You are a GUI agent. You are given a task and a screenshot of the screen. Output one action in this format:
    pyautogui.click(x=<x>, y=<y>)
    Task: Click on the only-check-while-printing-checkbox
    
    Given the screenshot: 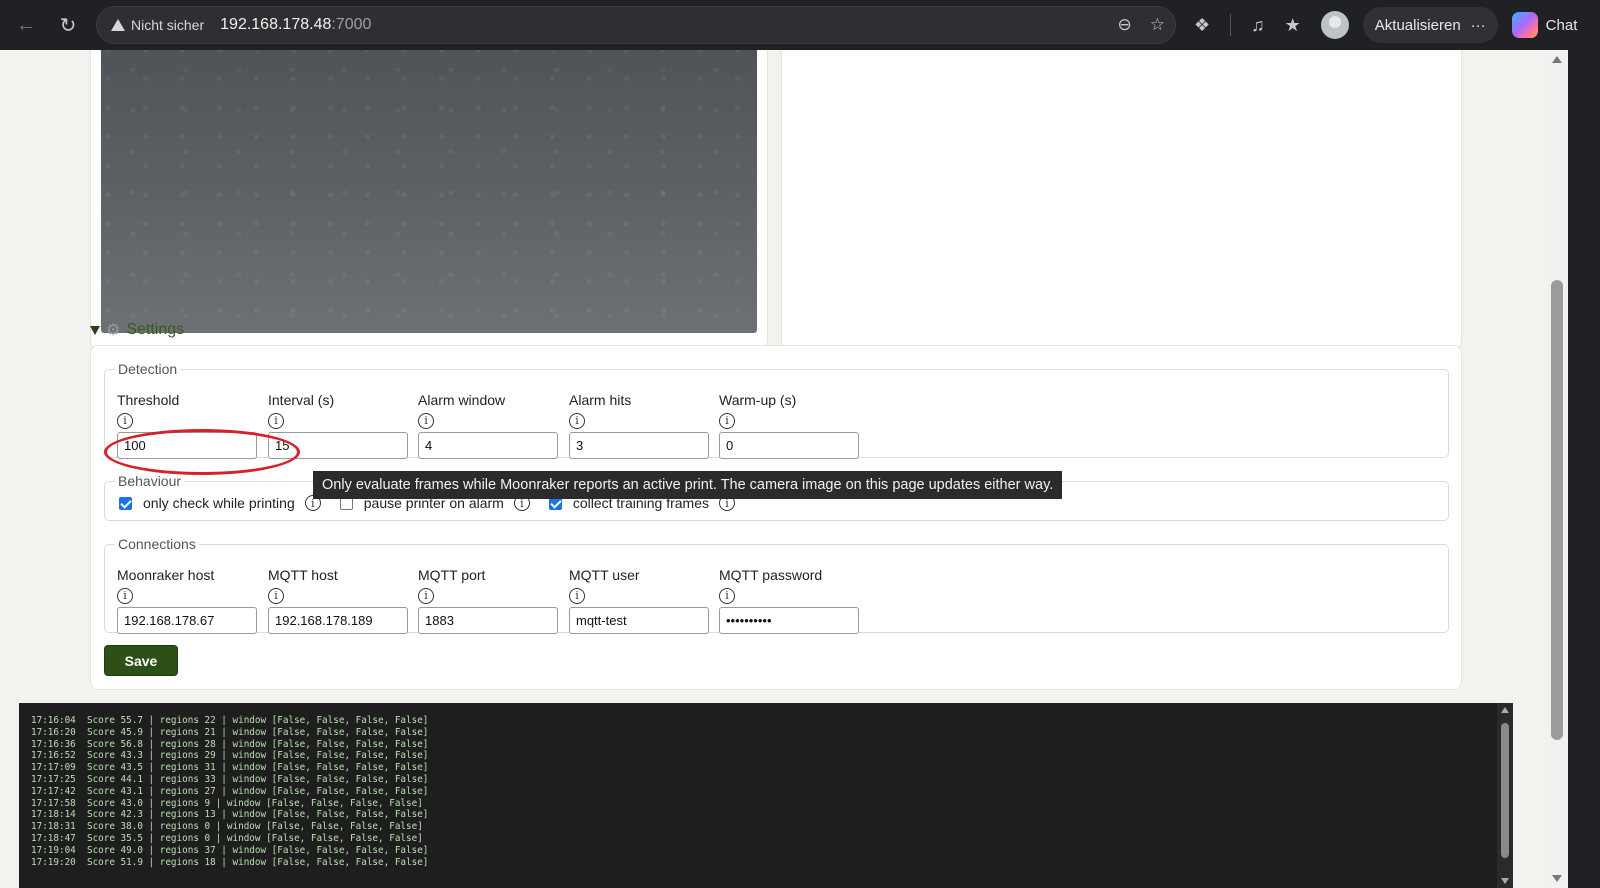 What is the action you would take?
    pyautogui.click(x=125, y=503)
    